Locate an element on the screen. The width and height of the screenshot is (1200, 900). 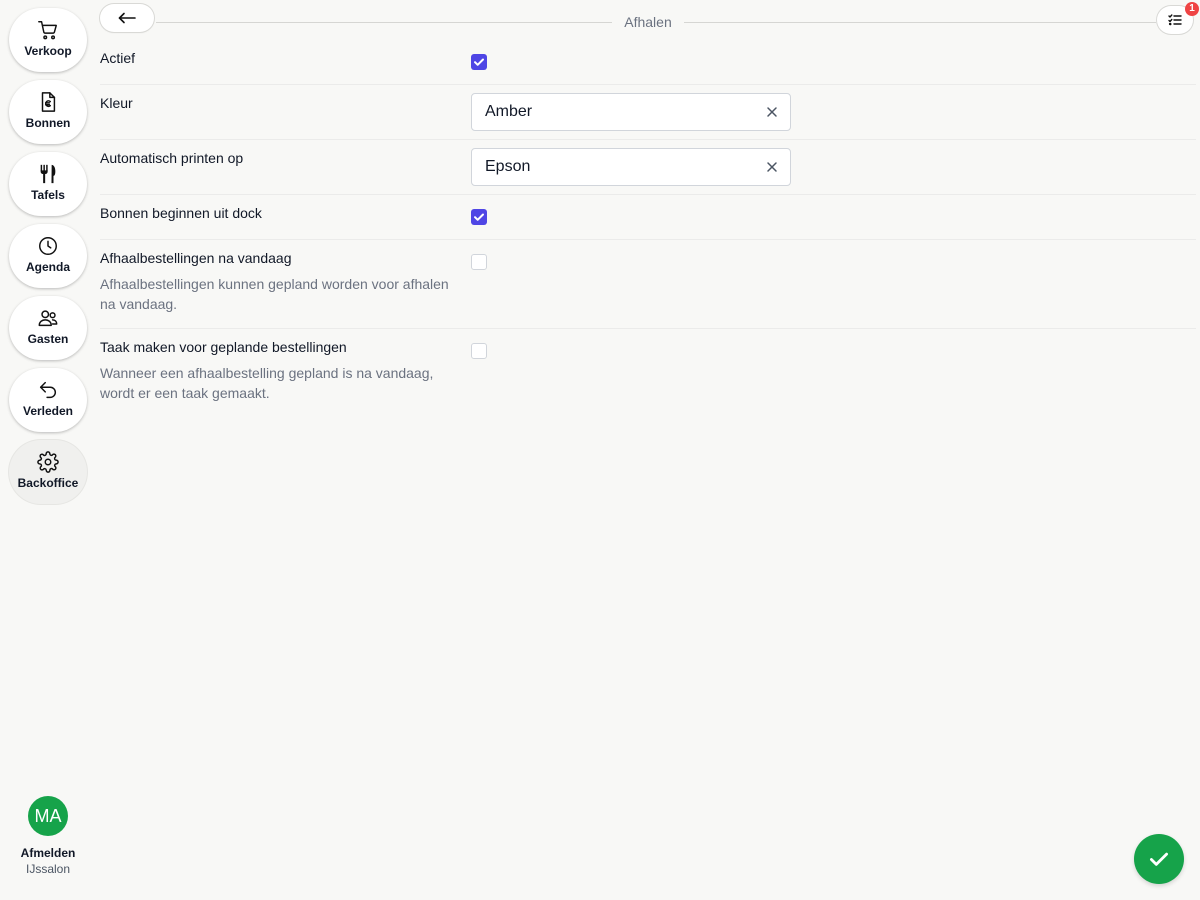
setting-row-actief: Actief is located at coordinates (648, 62).